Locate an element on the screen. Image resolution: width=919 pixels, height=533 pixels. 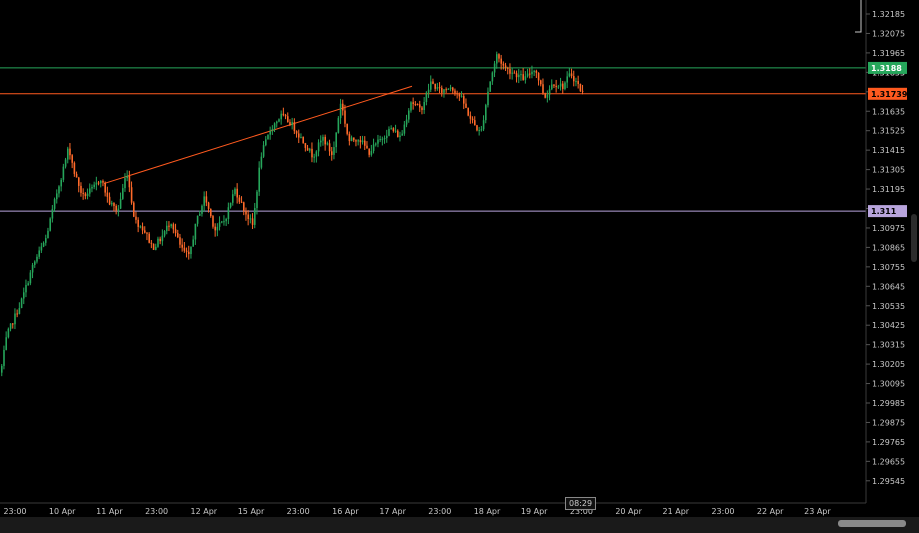
y-tick-label: 1.31305 is located at coordinates (888, 170).